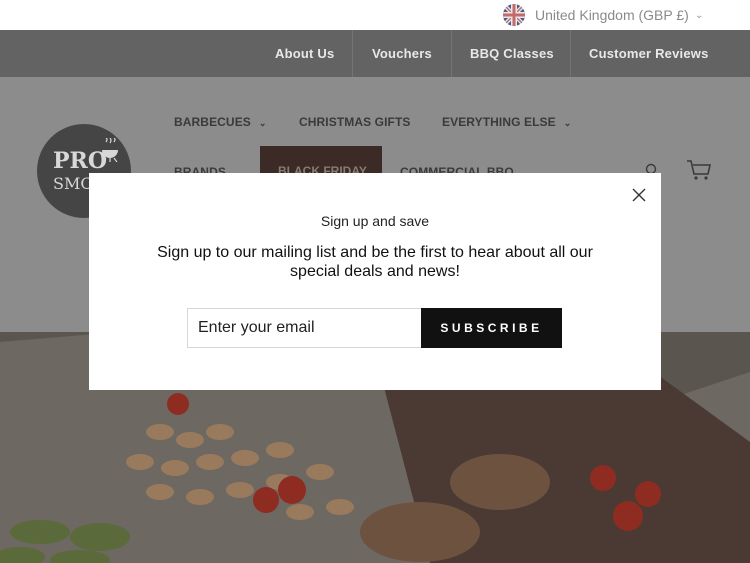 The image size is (750, 563). I want to click on nav-bbq-classes: BBQ Classes, so click(512, 53).